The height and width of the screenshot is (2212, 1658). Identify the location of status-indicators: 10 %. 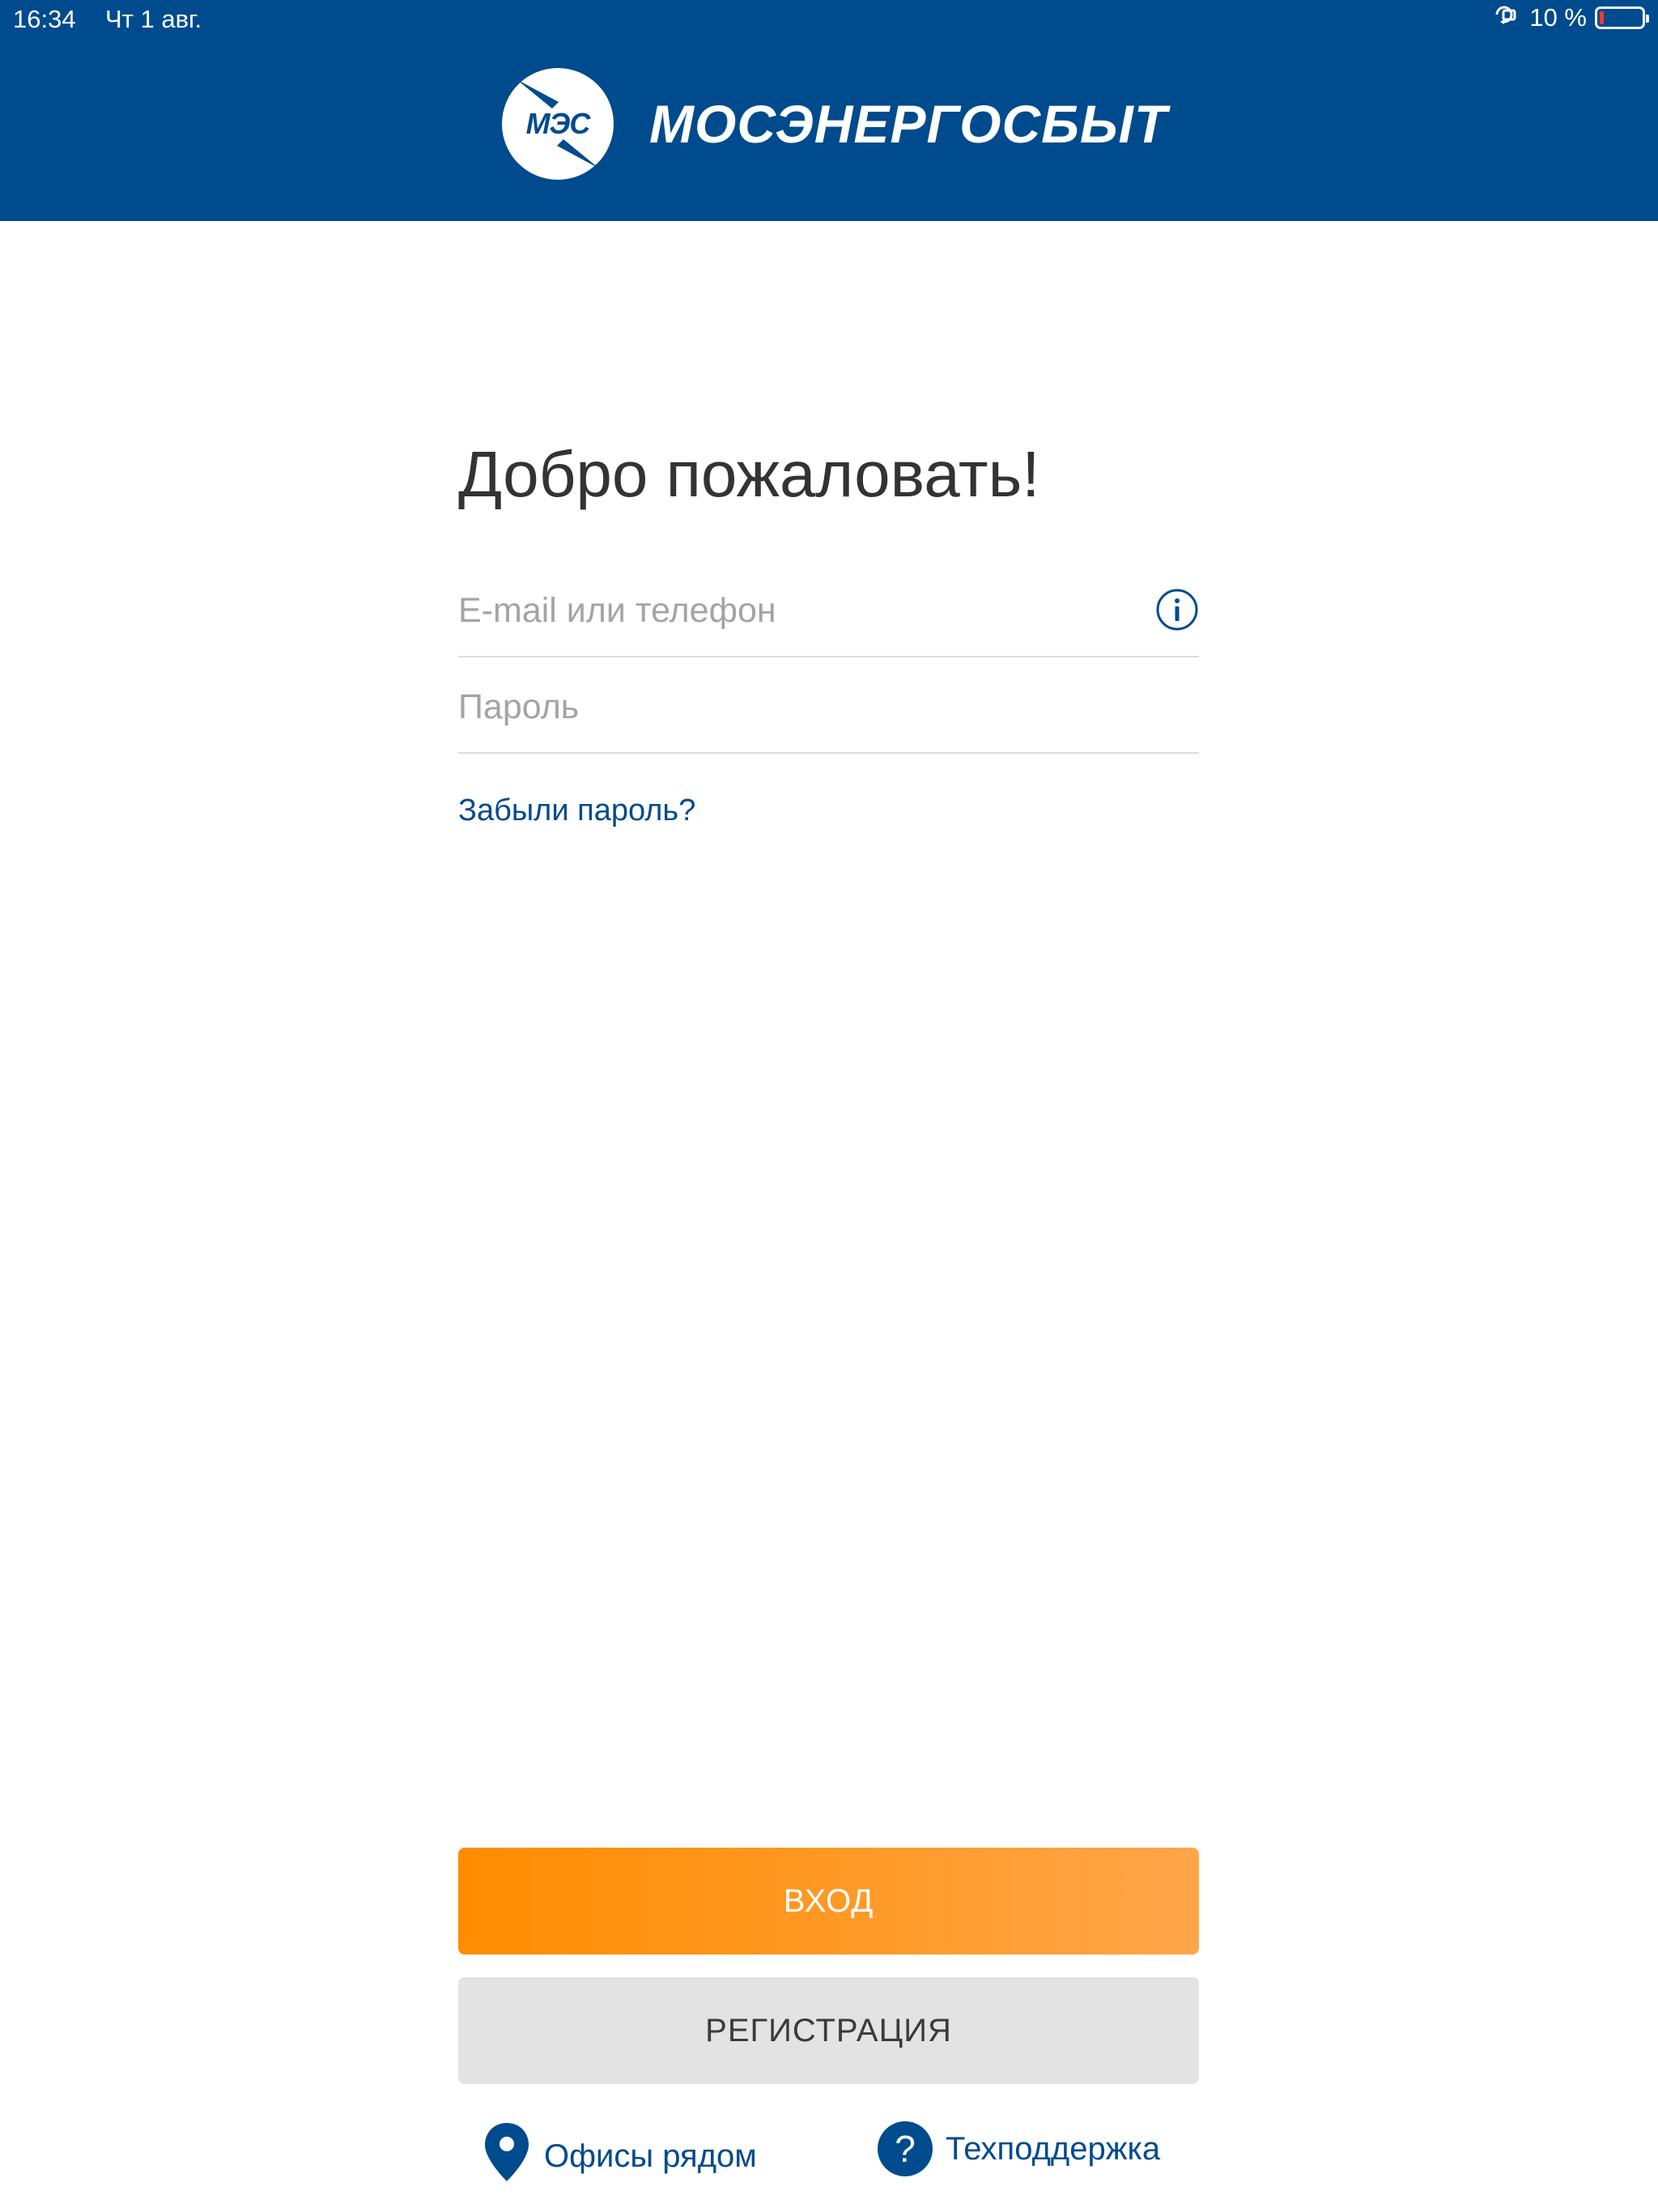
(1570, 18).